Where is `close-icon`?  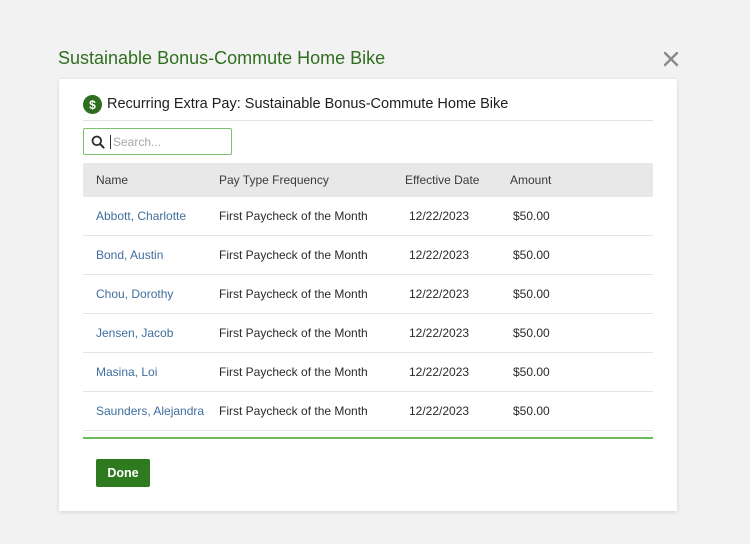
close-icon is located at coordinates (671, 59).